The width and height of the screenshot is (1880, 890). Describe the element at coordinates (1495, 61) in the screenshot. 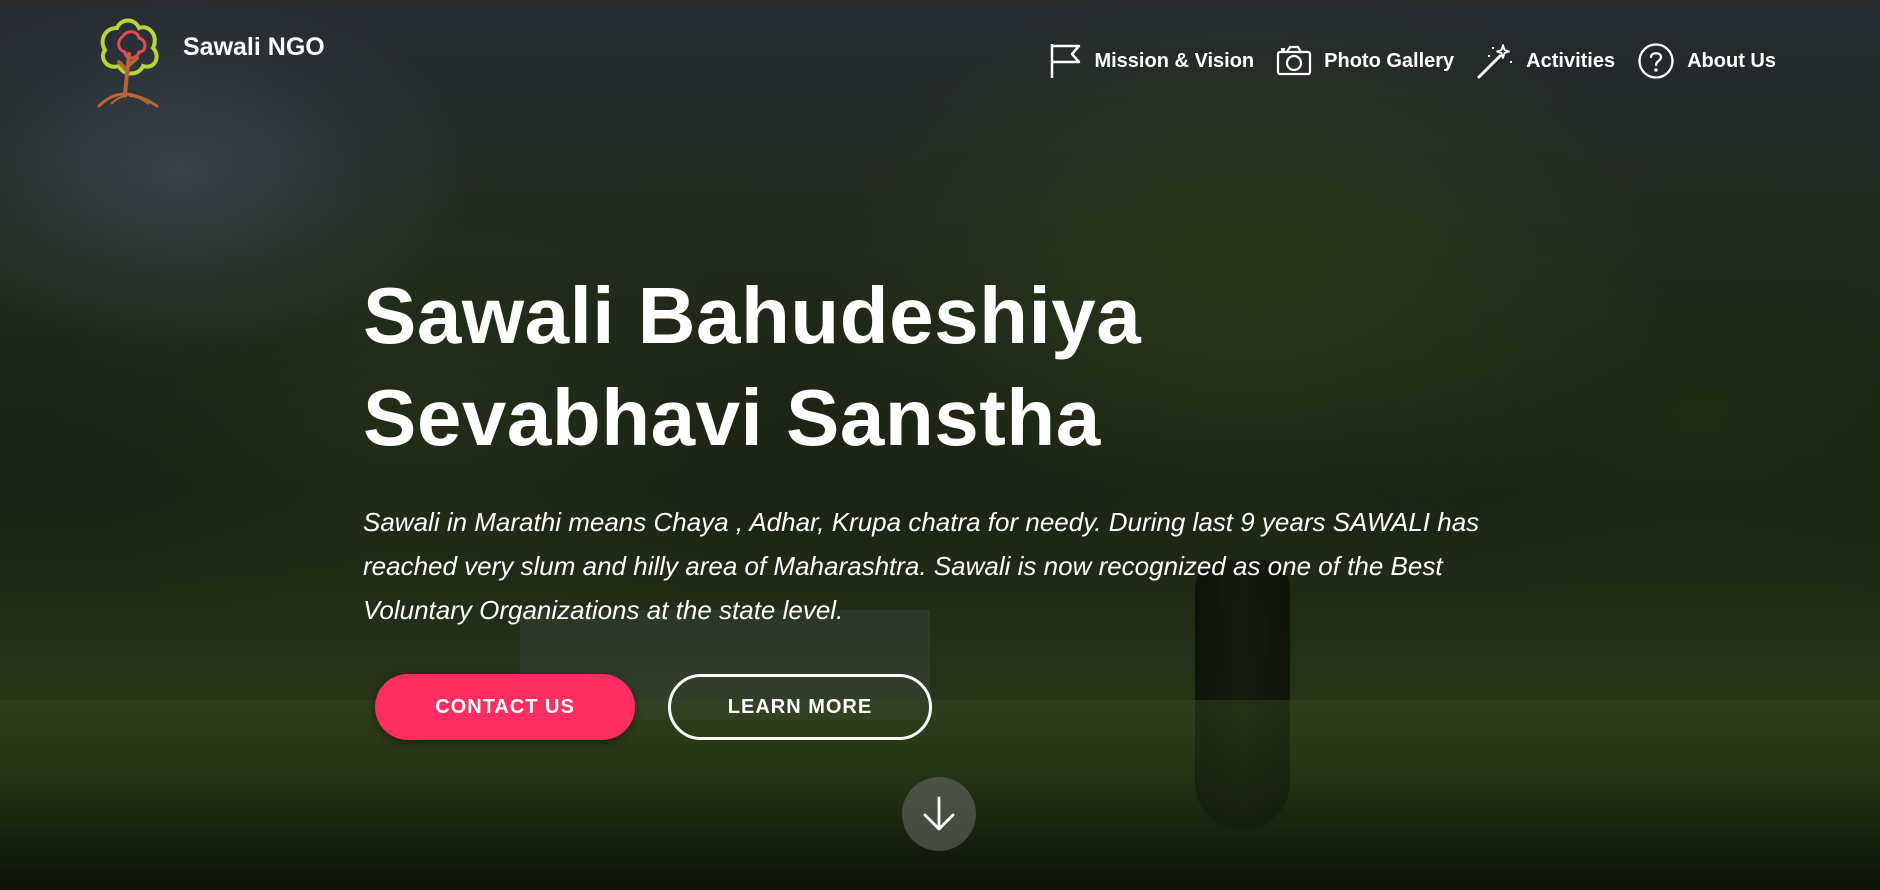

I see `magic-wand-icon` at that location.